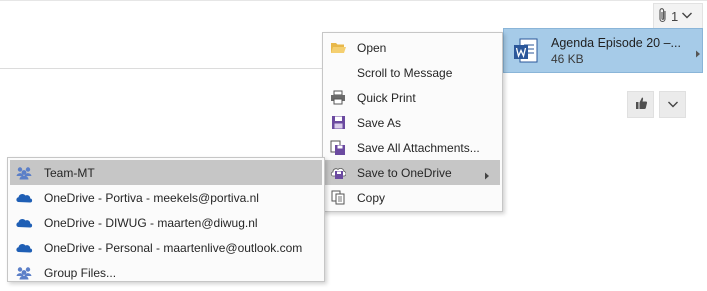 The width and height of the screenshot is (707, 291). I want to click on menu-item-quick-print: Quick Print, so click(412, 97).